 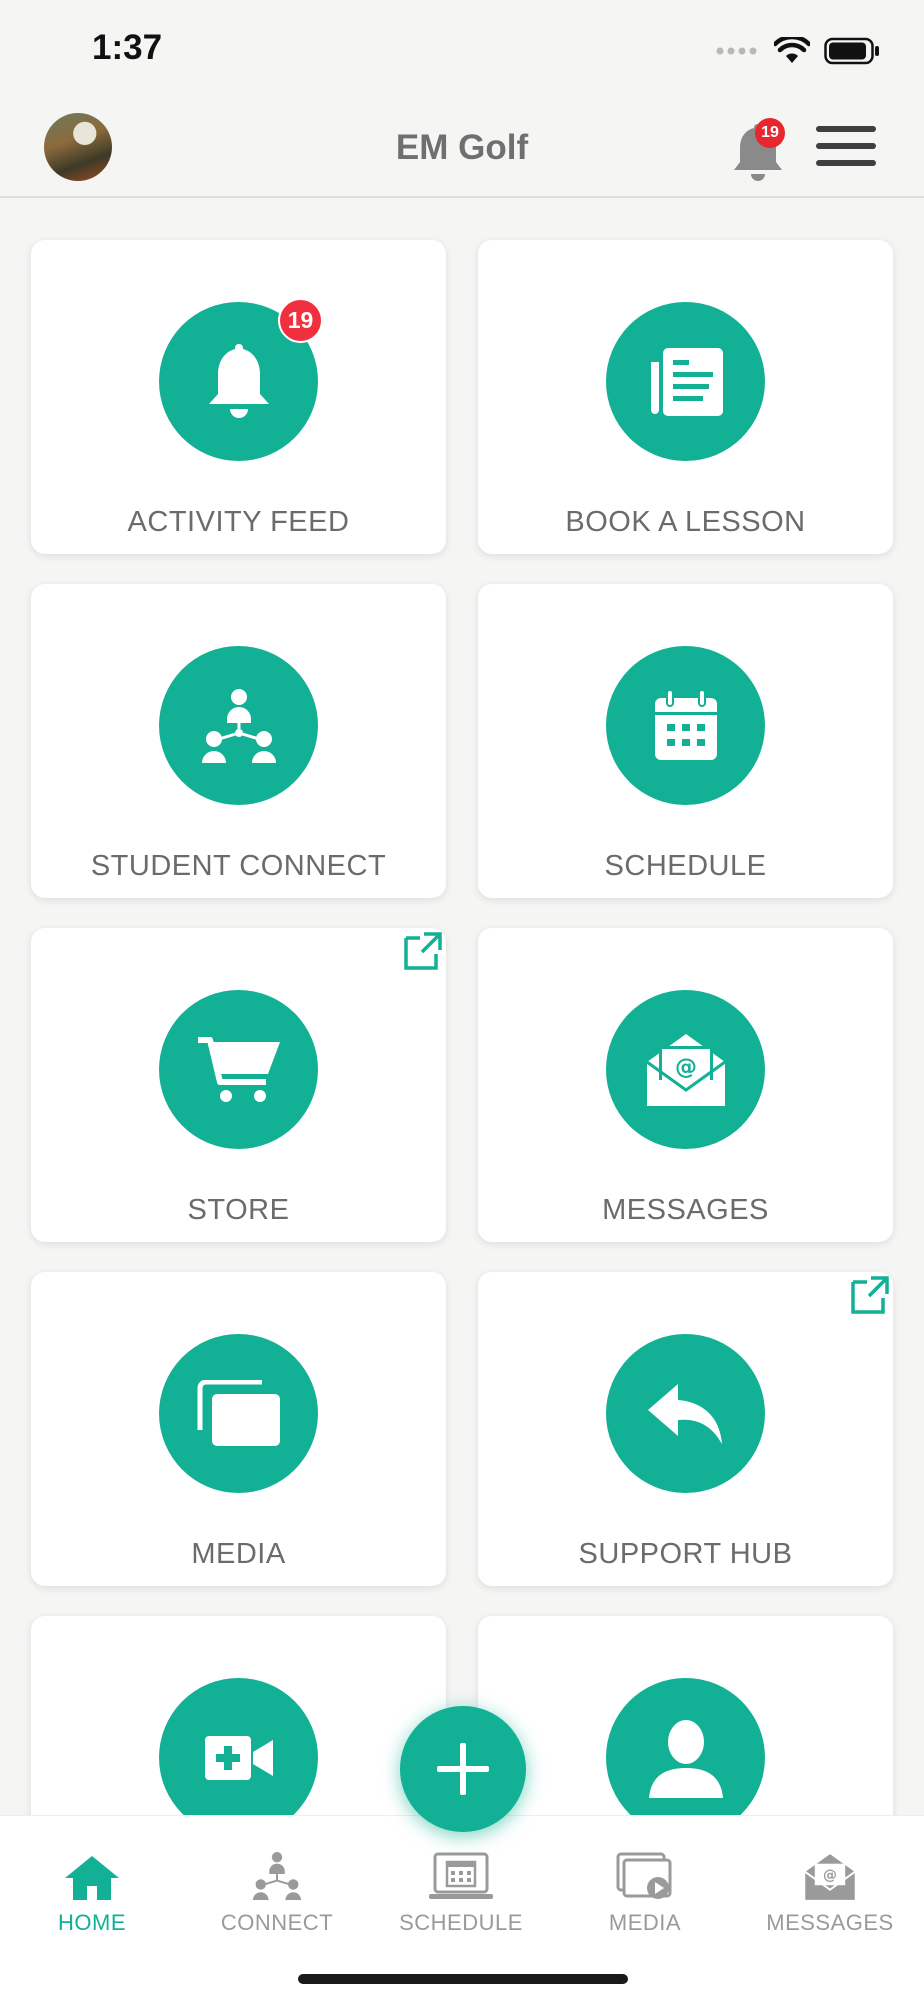 What do you see at coordinates (462, 50) in the screenshot?
I see `status-bar: 1:37` at bounding box center [462, 50].